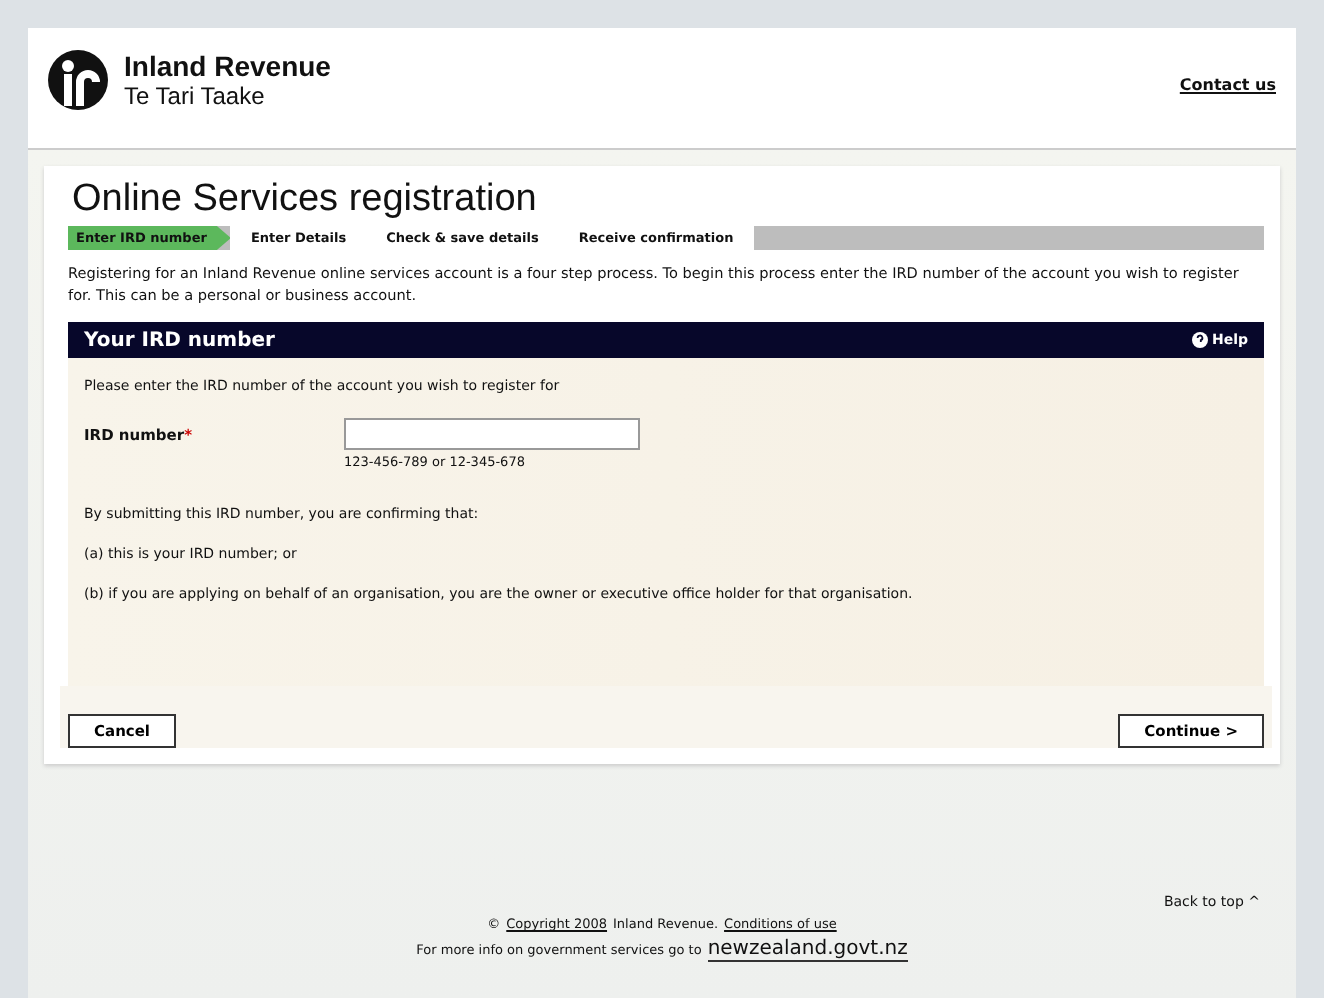 This screenshot has width=1324, height=998. I want to click on govt-link: newzealand.govt.nz, so click(807, 950).